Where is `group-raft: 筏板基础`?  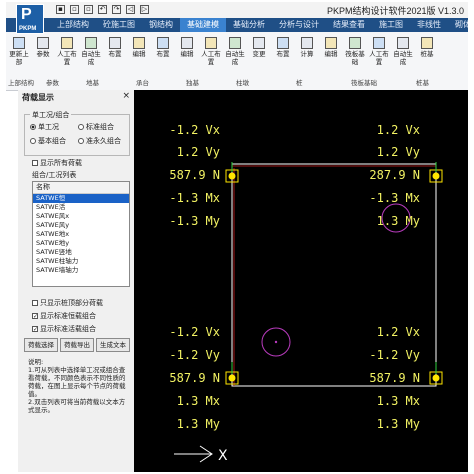 group-raft: 筏板基础 is located at coordinates (364, 83).